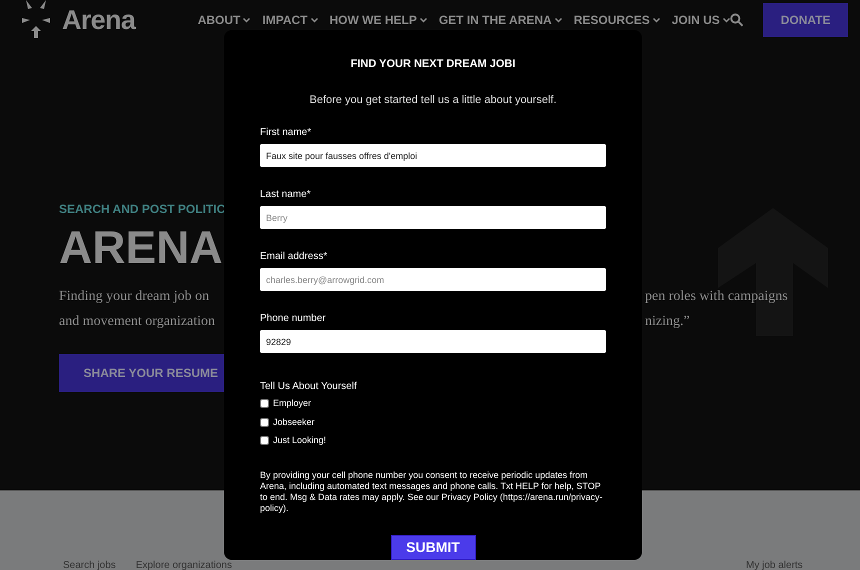 This screenshot has width=860, height=570. I want to click on donate-button: DONATE, so click(805, 20).